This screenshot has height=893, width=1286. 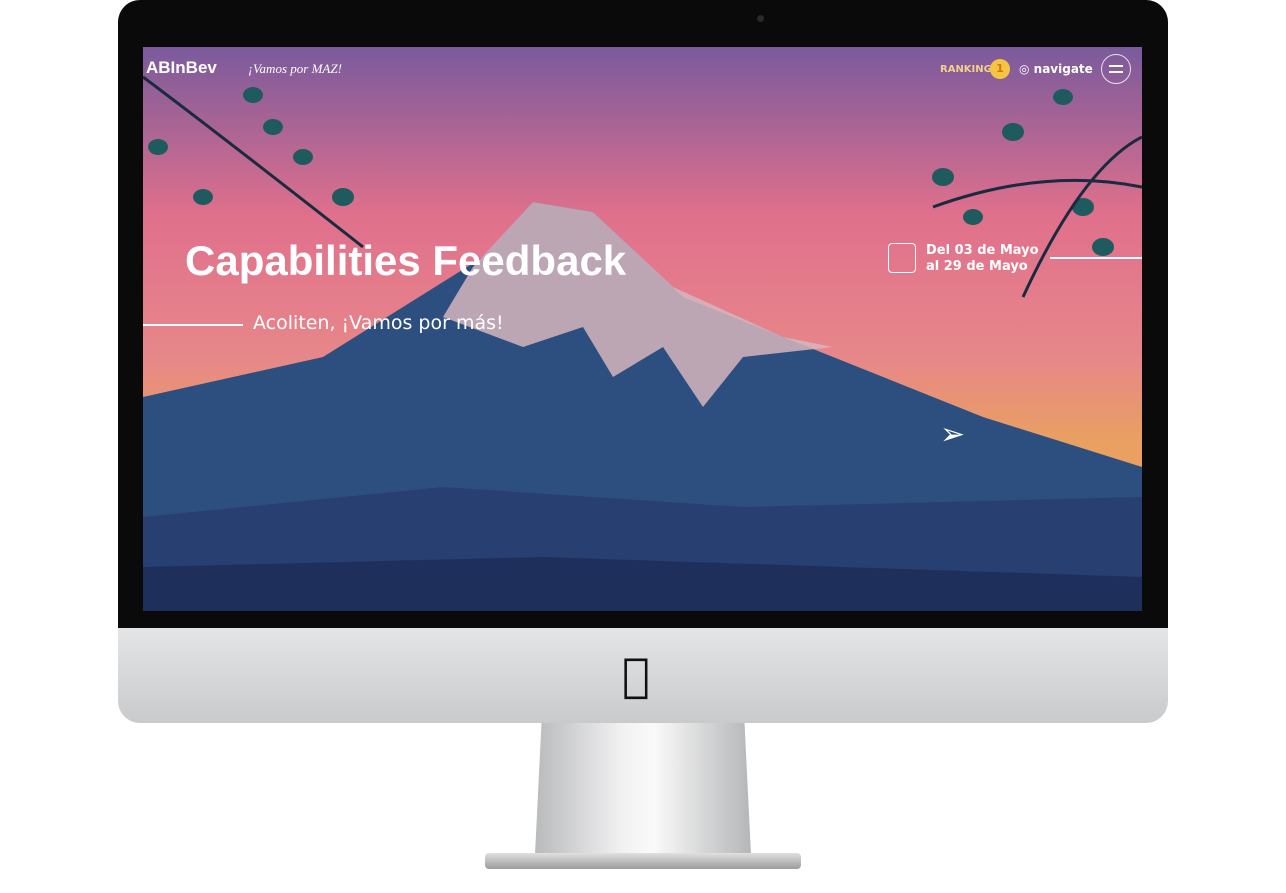 What do you see at coordinates (1116, 69) in the screenshot?
I see `hamburger-icon` at bounding box center [1116, 69].